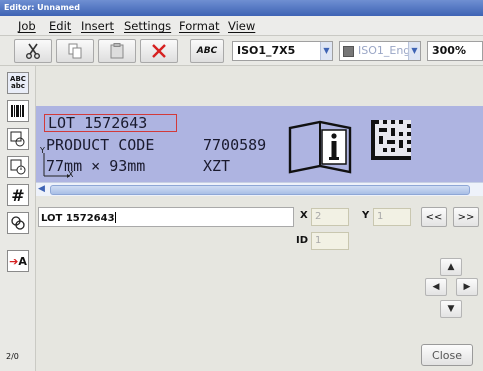  I want to click on menu-job: Job, so click(27, 26).